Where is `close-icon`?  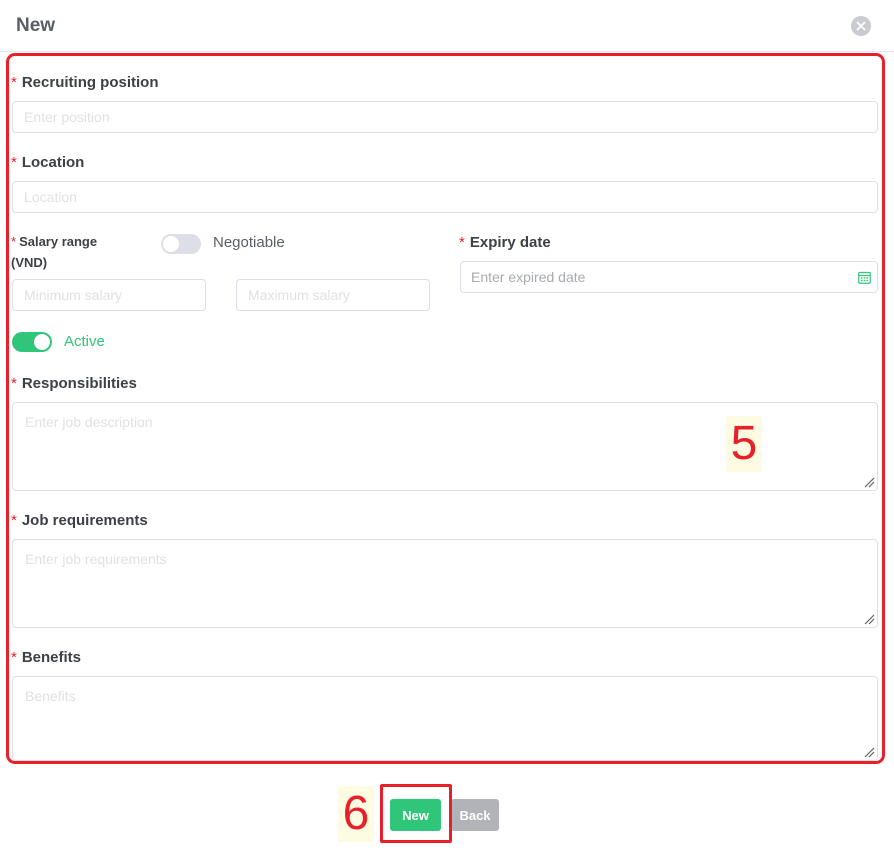
close-icon is located at coordinates (861, 26).